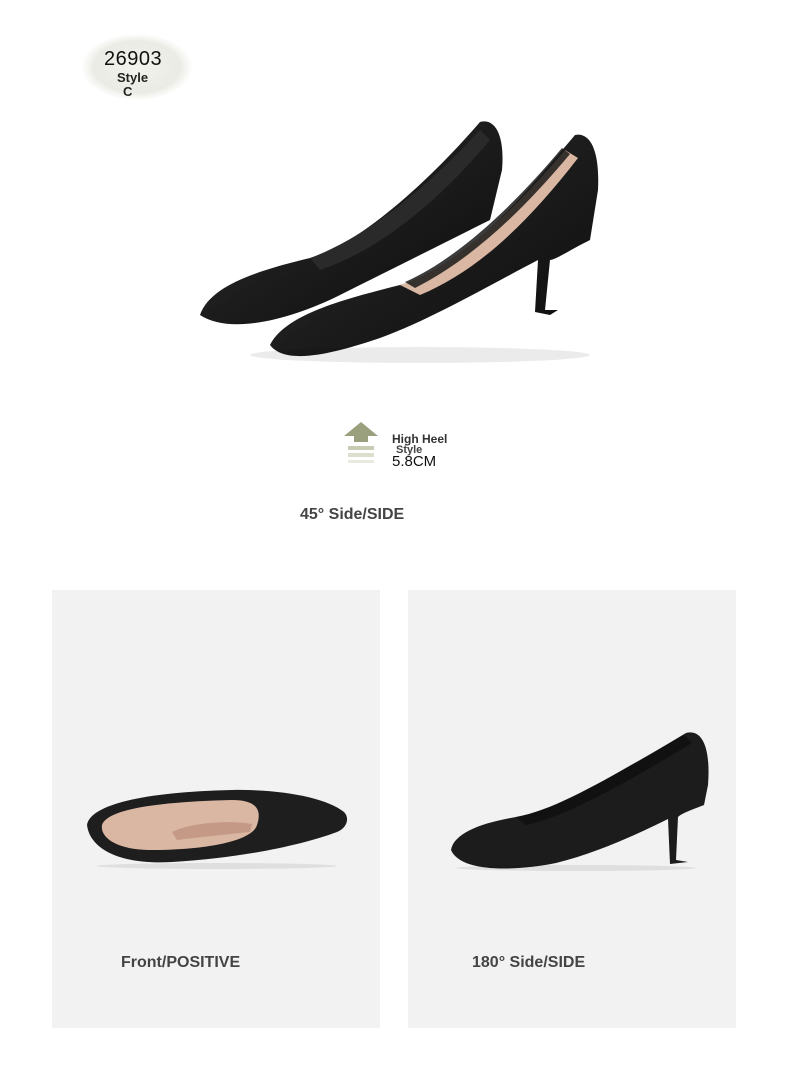  What do you see at coordinates (128, 91) in the screenshot?
I see `style-variant: C` at bounding box center [128, 91].